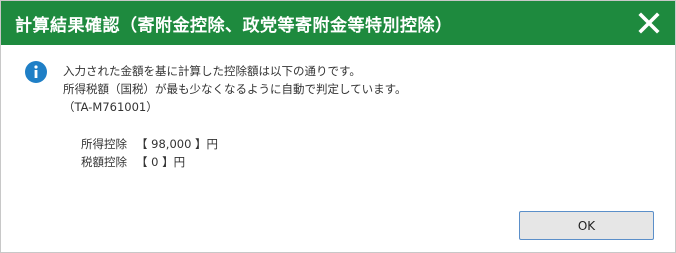  What do you see at coordinates (36, 72) in the screenshot?
I see `info-icon` at bounding box center [36, 72].